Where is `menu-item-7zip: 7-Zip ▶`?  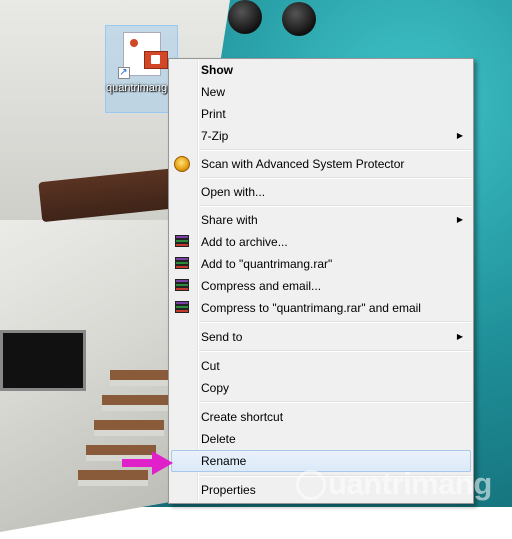
menu-item-7zip: 7-Zip ▶ is located at coordinates (321, 136).